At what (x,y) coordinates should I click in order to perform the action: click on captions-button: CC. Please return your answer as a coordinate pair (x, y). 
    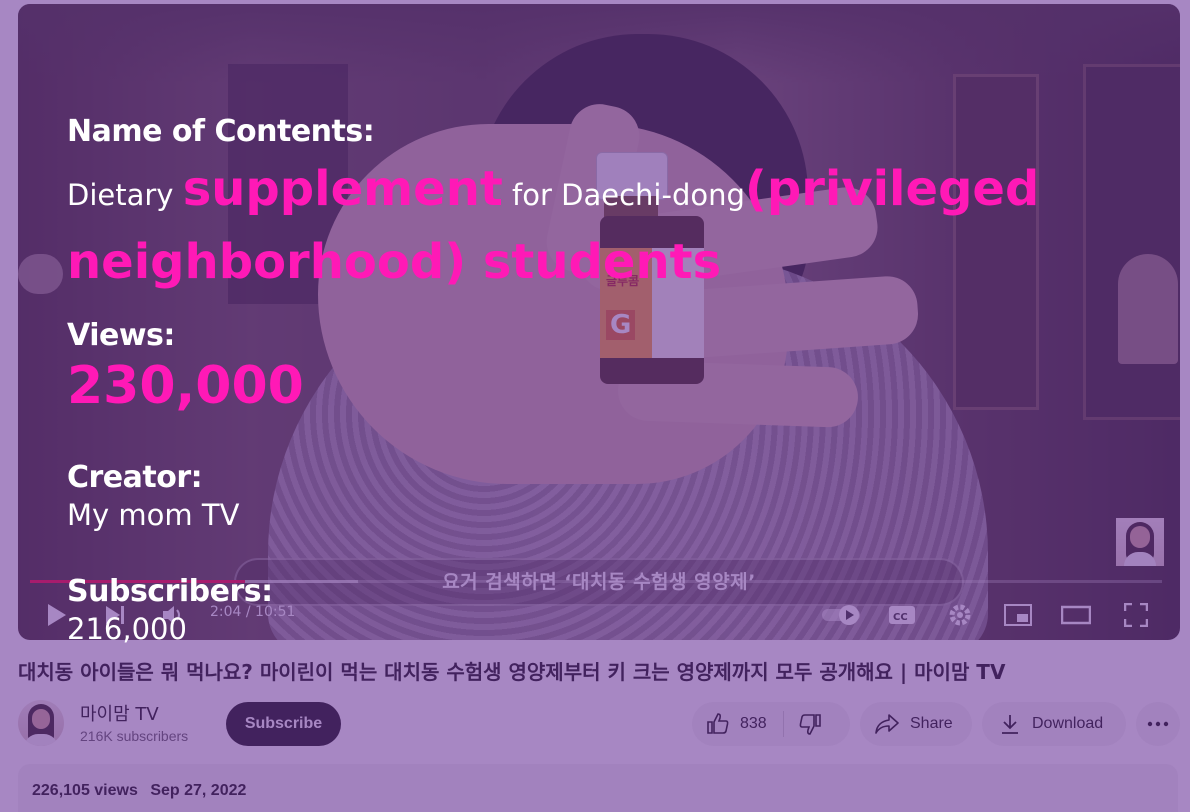
    Looking at the image, I should click on (902, 615).